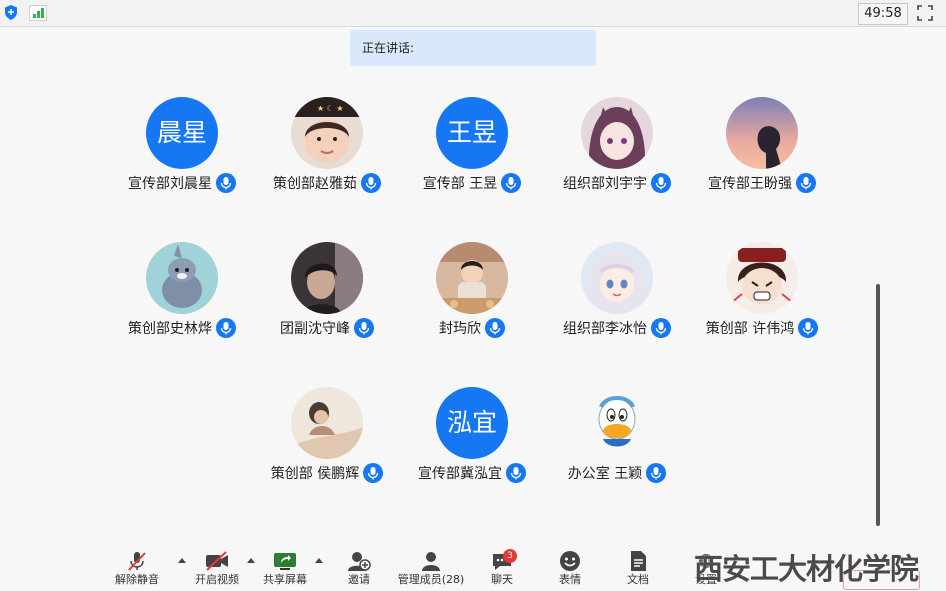 Image resolution: width=946 pixels, height=591 pixels. I want to click on share-screen-label: 共享屏幕, so click(285, 579).